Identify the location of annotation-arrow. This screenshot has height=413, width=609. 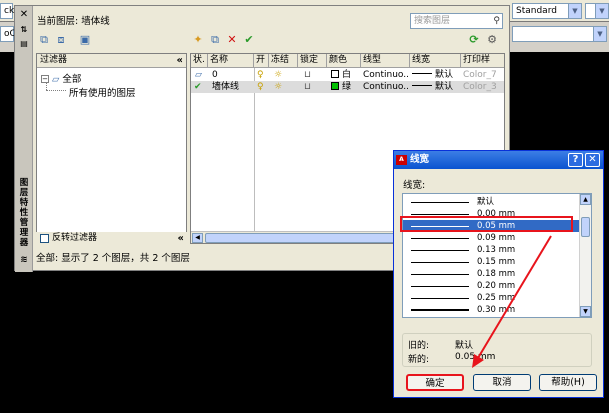
(512, 301).